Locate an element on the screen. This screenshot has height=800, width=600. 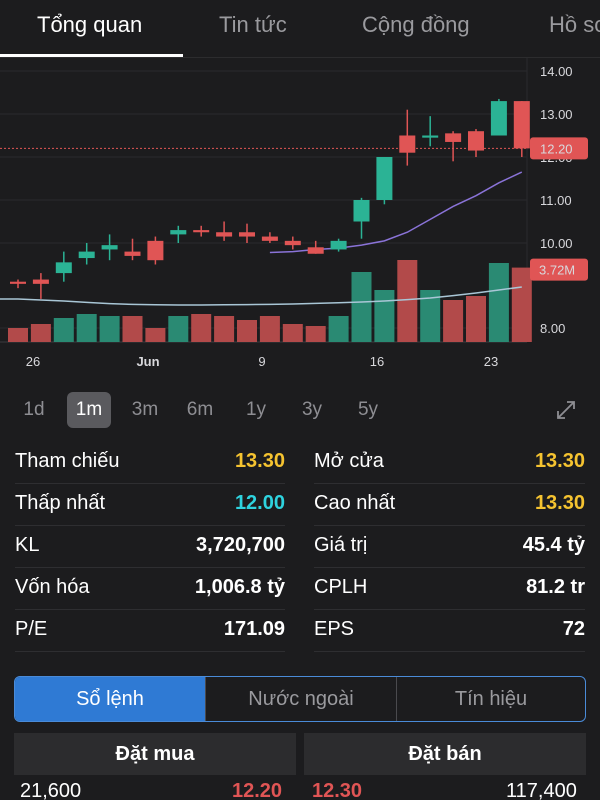
stat-label: Vốn hóa is located at coordinates (52, 587).